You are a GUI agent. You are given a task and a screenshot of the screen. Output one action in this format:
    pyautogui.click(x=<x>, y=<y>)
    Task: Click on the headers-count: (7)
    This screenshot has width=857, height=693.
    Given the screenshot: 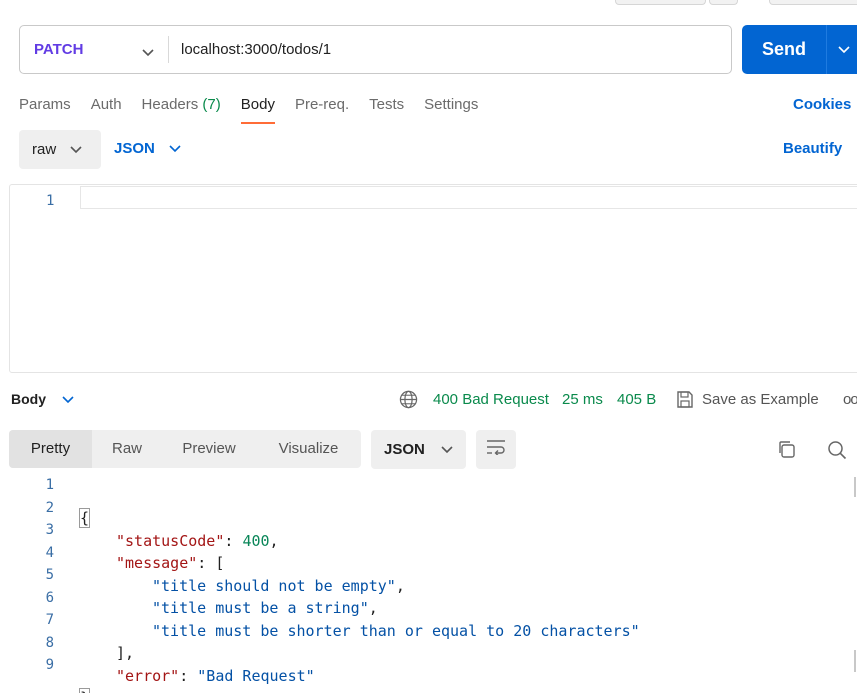 What is the action you would take?
    pyautogui.click(x=211, y=104)
    